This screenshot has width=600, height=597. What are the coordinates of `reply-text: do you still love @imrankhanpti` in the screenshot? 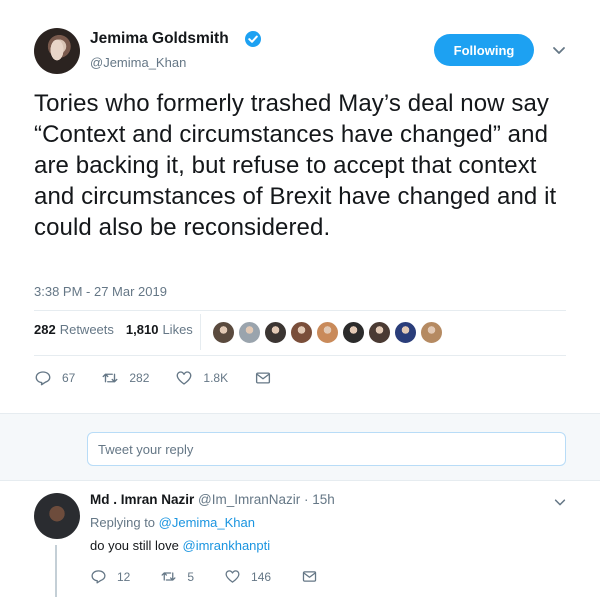 It's located at (180, 545).